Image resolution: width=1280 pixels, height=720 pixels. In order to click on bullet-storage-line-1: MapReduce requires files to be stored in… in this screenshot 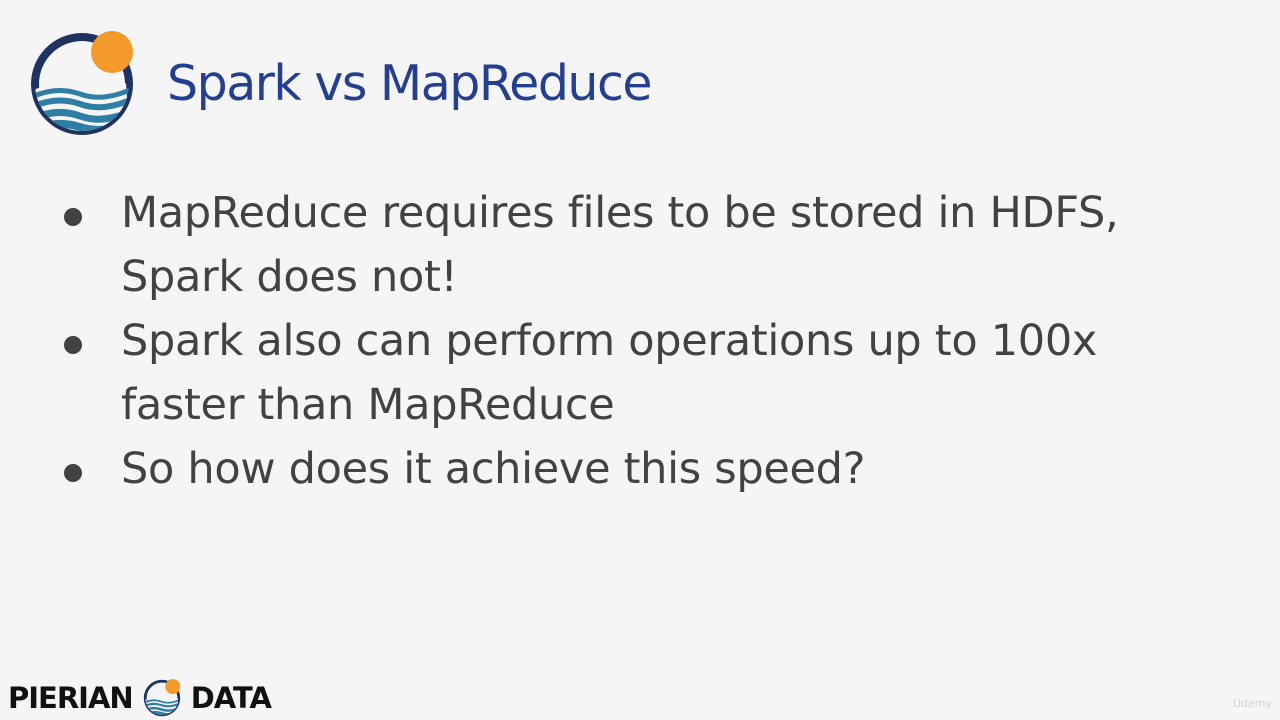, I will do `click(620, 213)`.